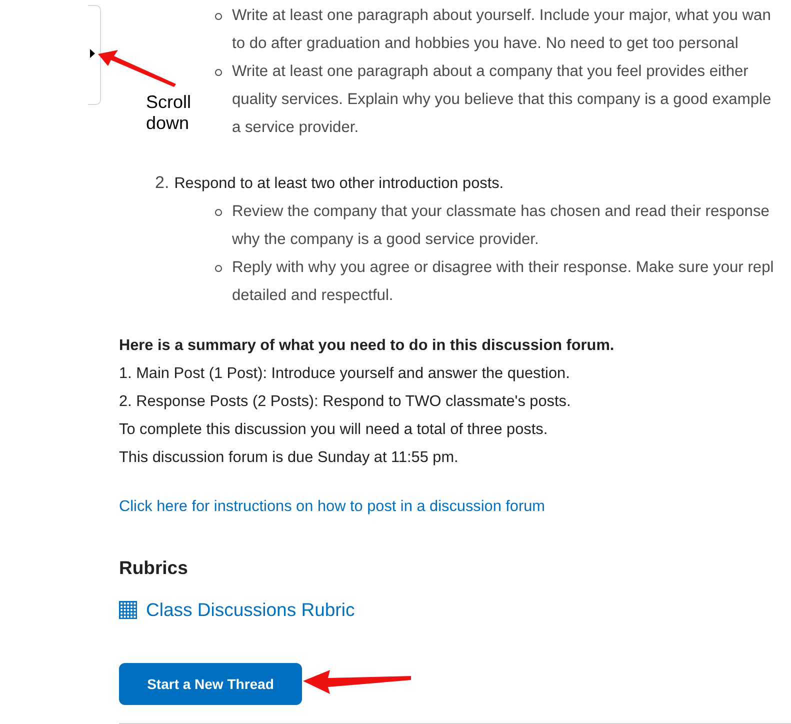 This screenshot has height=724, width=791. I want to click on instructions-link: Click here for instructions on how to post in a discussion forum, so click(332, 507).